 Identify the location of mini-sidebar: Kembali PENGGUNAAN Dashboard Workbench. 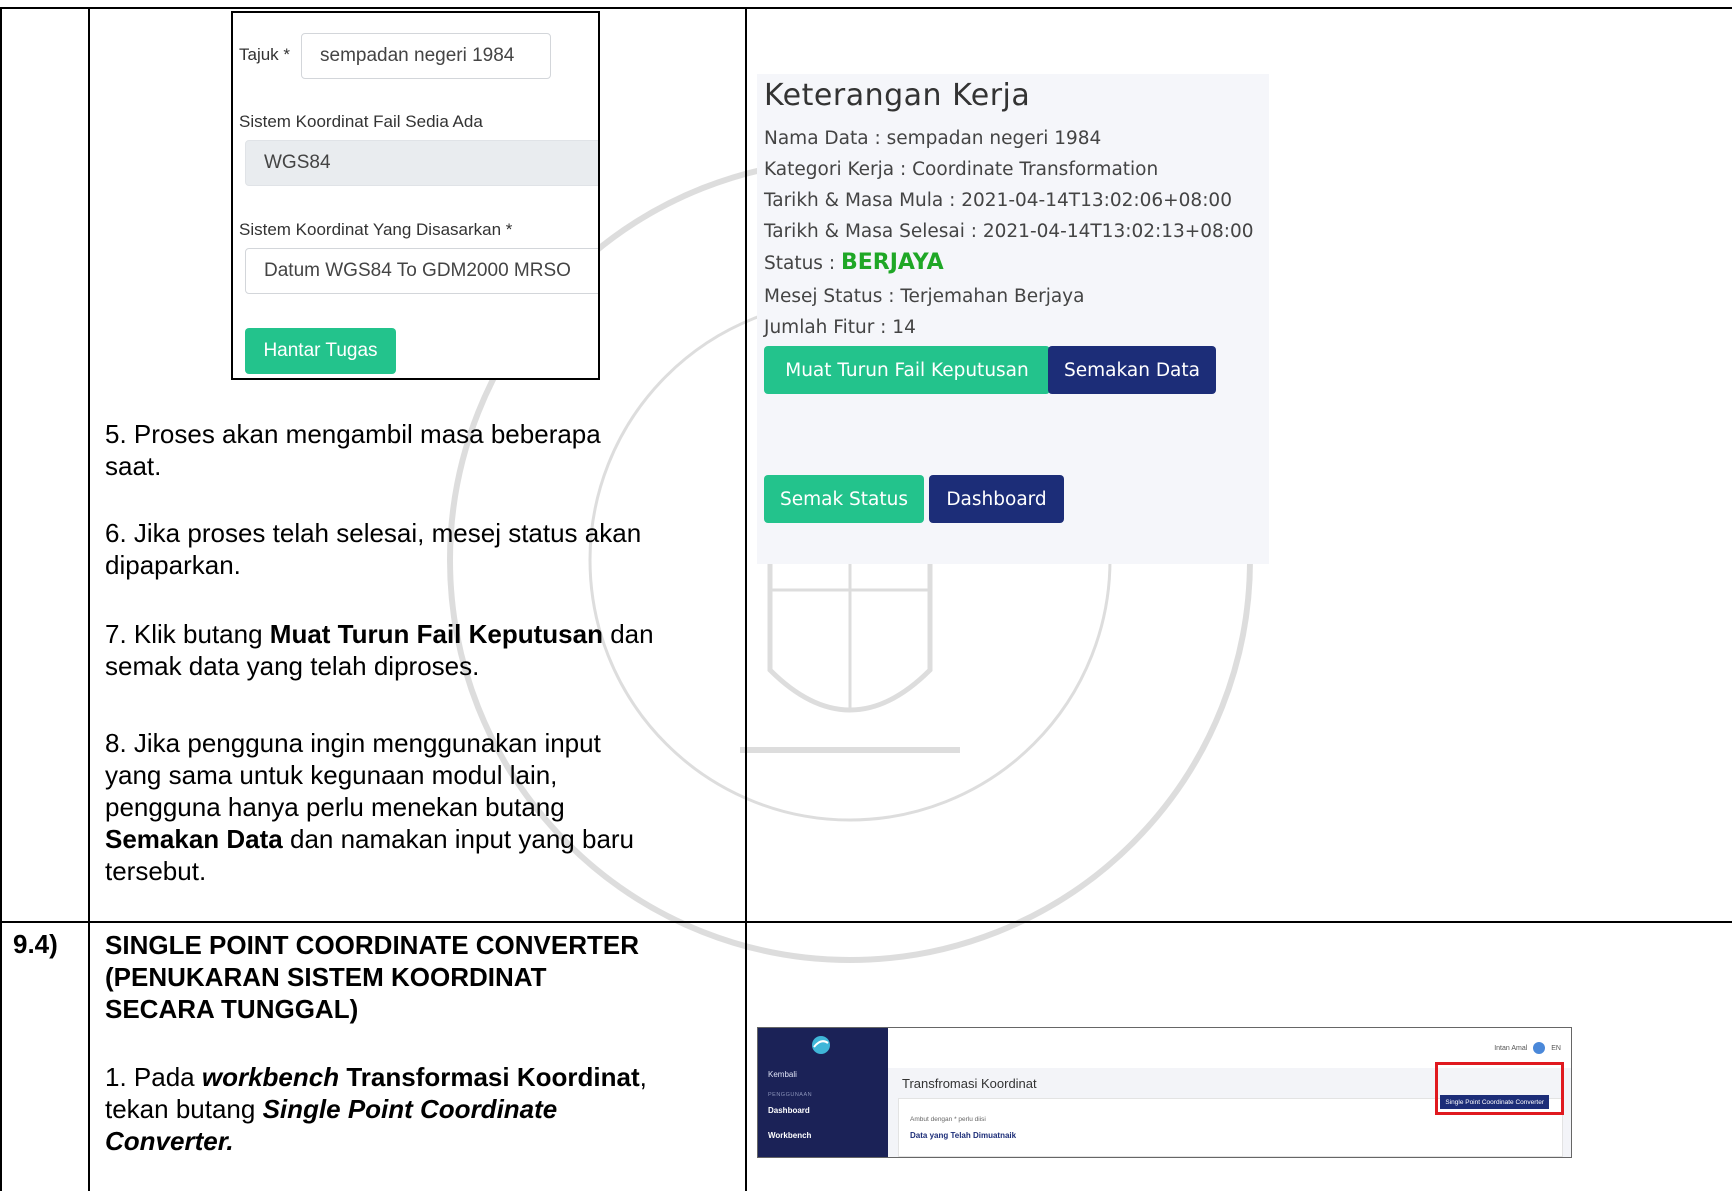
(823, 1092).